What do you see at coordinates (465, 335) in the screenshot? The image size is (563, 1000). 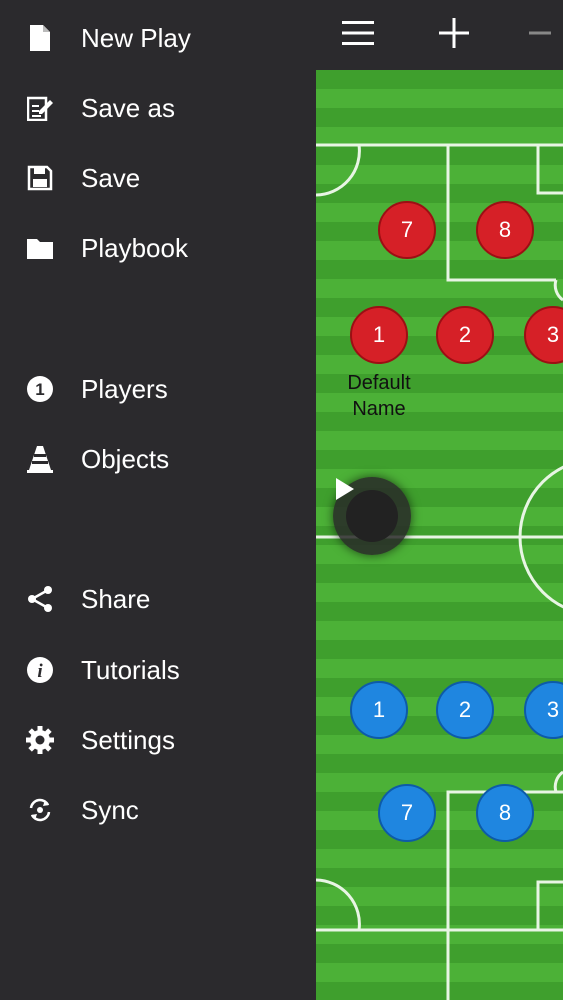 I see `player-red-2: 2` at bounding box center [465, 335].